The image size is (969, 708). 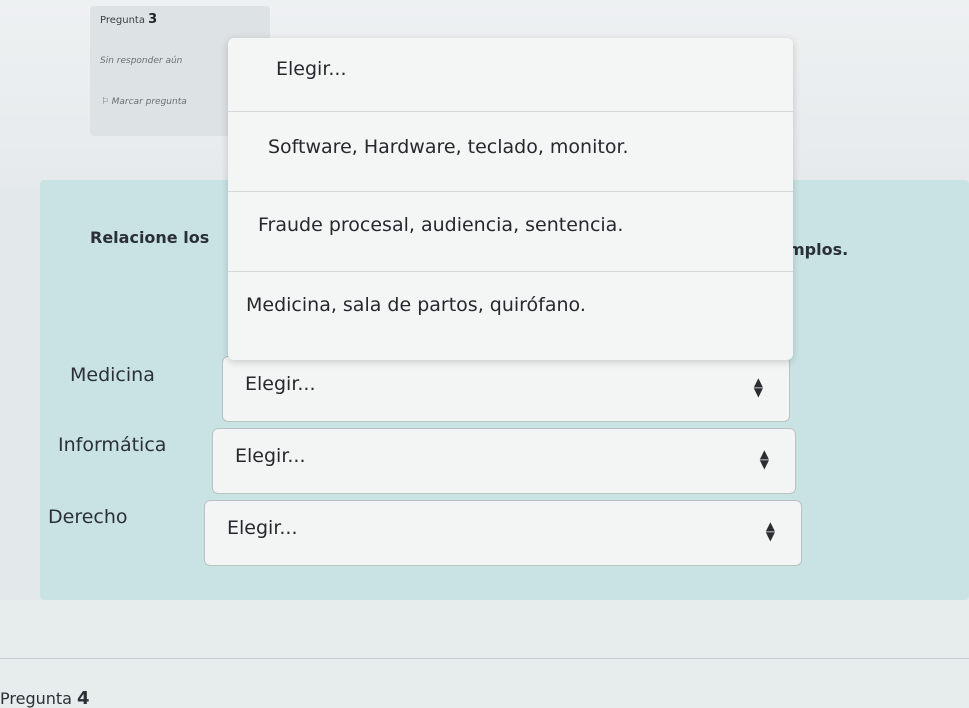 I want to click on dropdown-option: Software, Hardware, teclado, monitor., so click(x=510, y=152).